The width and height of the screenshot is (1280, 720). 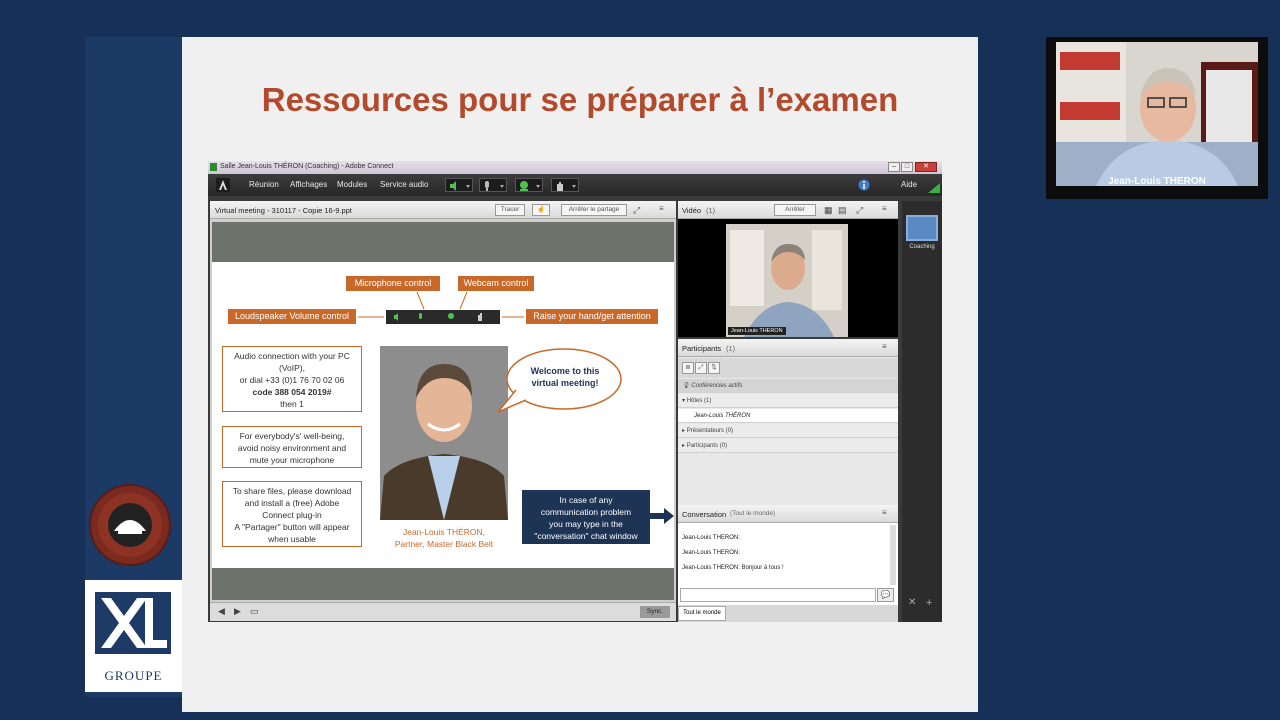 What do you see at coordinates (707, 446) in the screenshot?
I see `participants-label: Participants (0)` at bounding box center [707, 446].